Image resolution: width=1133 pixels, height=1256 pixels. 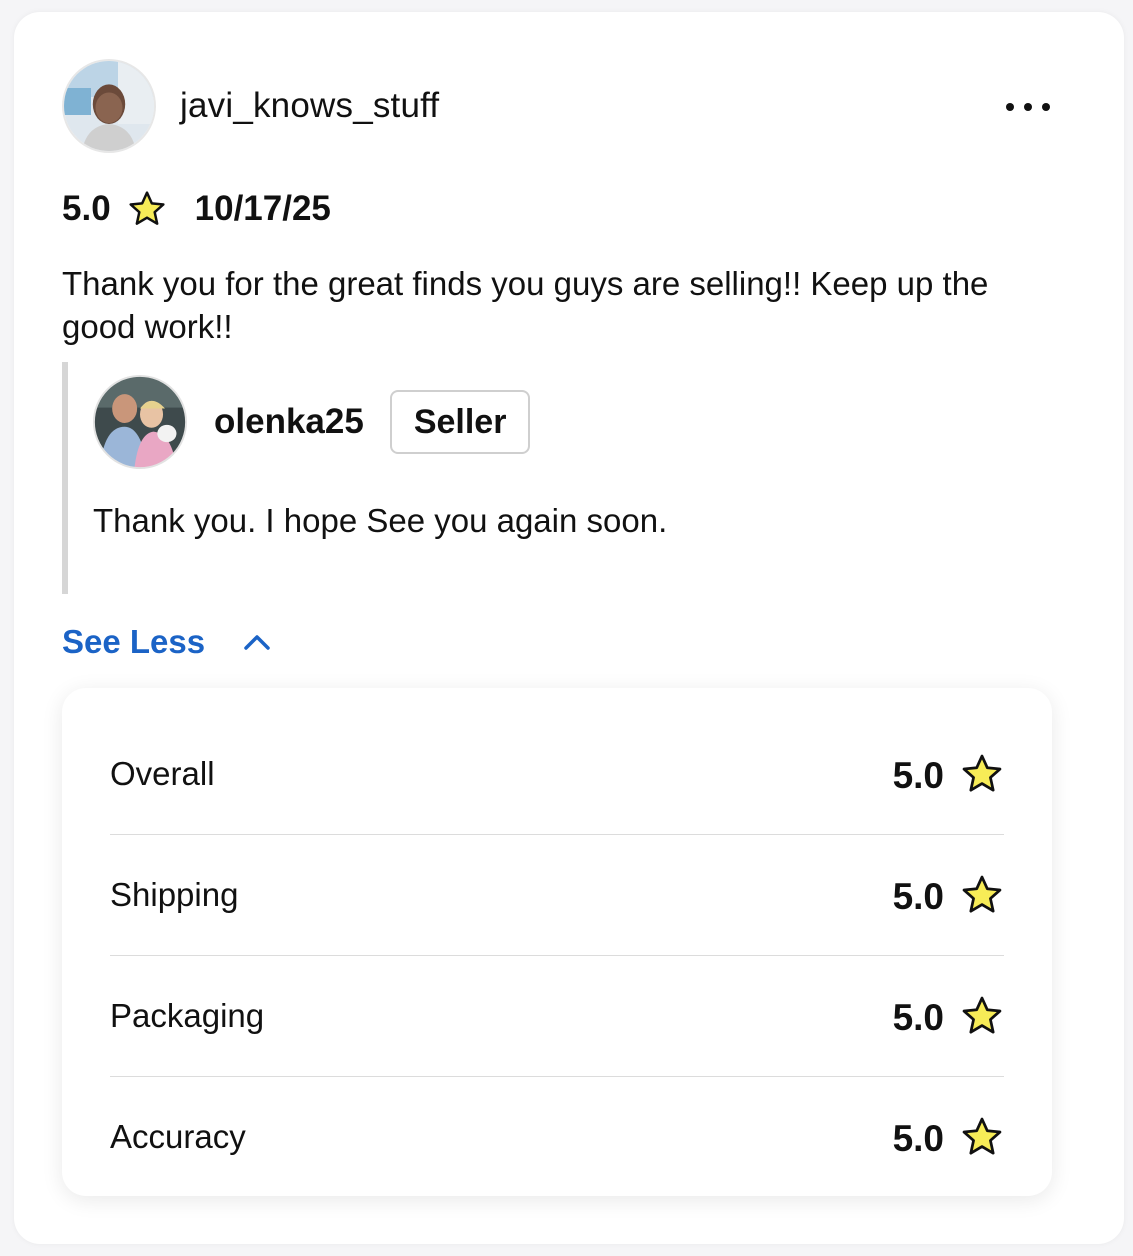 What do you see at coordinates (557, 774) in the screenshot?
I see `breakdown-row-overall: Overall 5.0` at bounding box center [557, 774].